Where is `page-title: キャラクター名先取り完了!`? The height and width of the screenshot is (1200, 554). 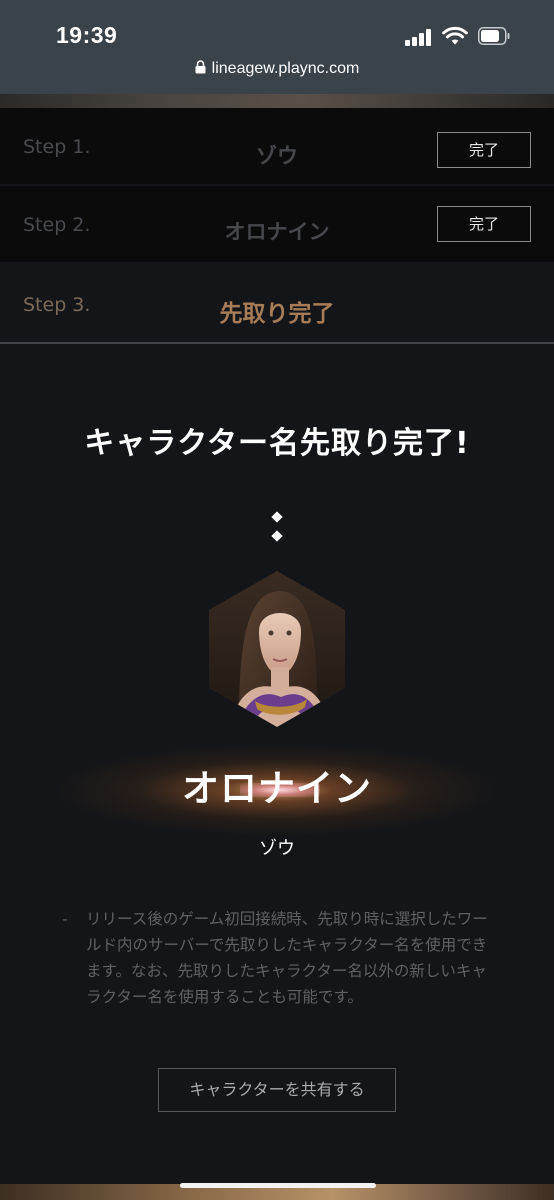 page-title: キャラクター名先取り完了! is located at coordinates (277, 443).